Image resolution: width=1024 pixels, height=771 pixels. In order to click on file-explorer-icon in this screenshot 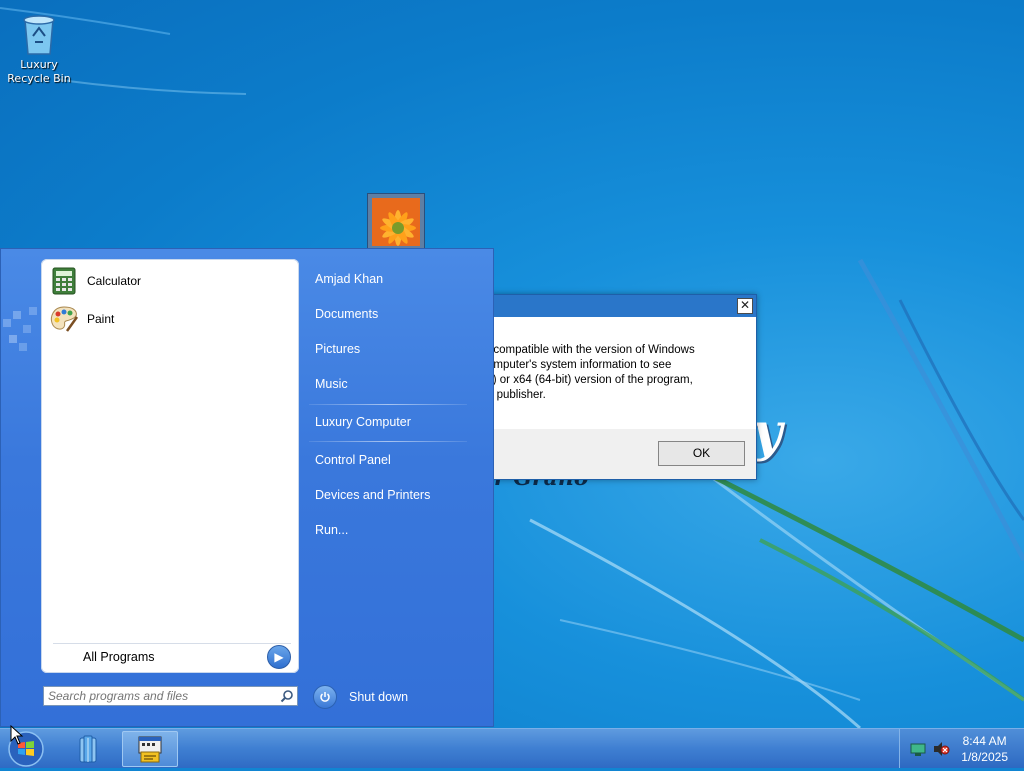, I will do `click(88, 749)`.